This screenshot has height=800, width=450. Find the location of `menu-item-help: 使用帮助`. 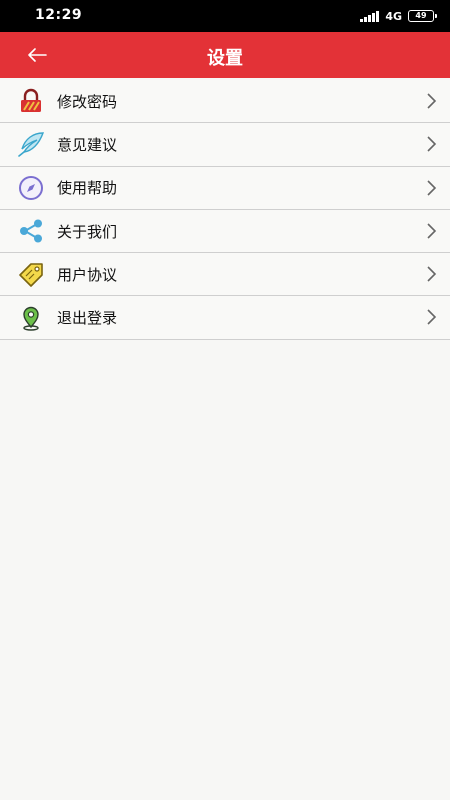

menu-item-help: 使用帮助 is located at coordinates (225, 188).